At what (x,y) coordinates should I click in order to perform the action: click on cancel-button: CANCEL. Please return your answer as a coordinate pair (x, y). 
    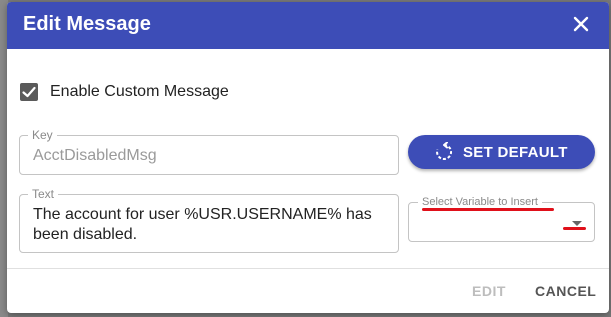
    Looking at the image, I should click on (565, 291).